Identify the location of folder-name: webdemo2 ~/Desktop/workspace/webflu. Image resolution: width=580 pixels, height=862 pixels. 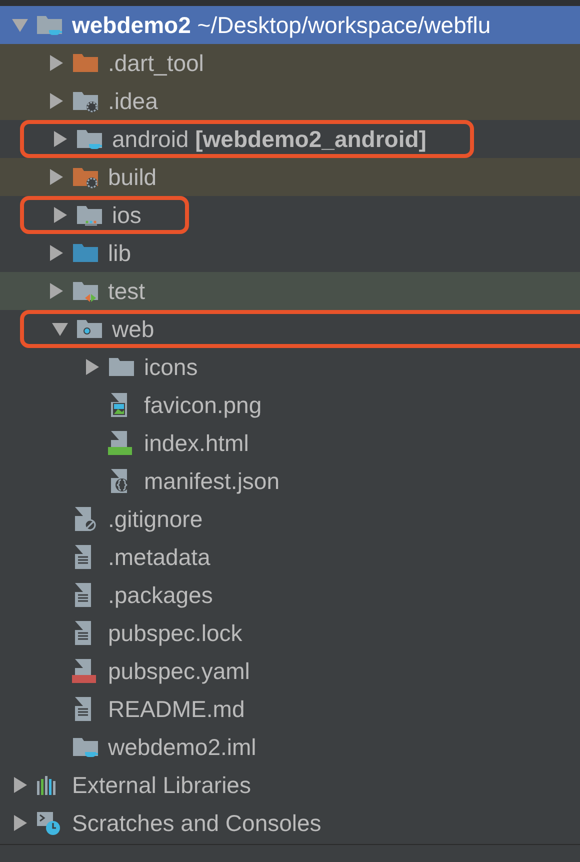
(281, 25).